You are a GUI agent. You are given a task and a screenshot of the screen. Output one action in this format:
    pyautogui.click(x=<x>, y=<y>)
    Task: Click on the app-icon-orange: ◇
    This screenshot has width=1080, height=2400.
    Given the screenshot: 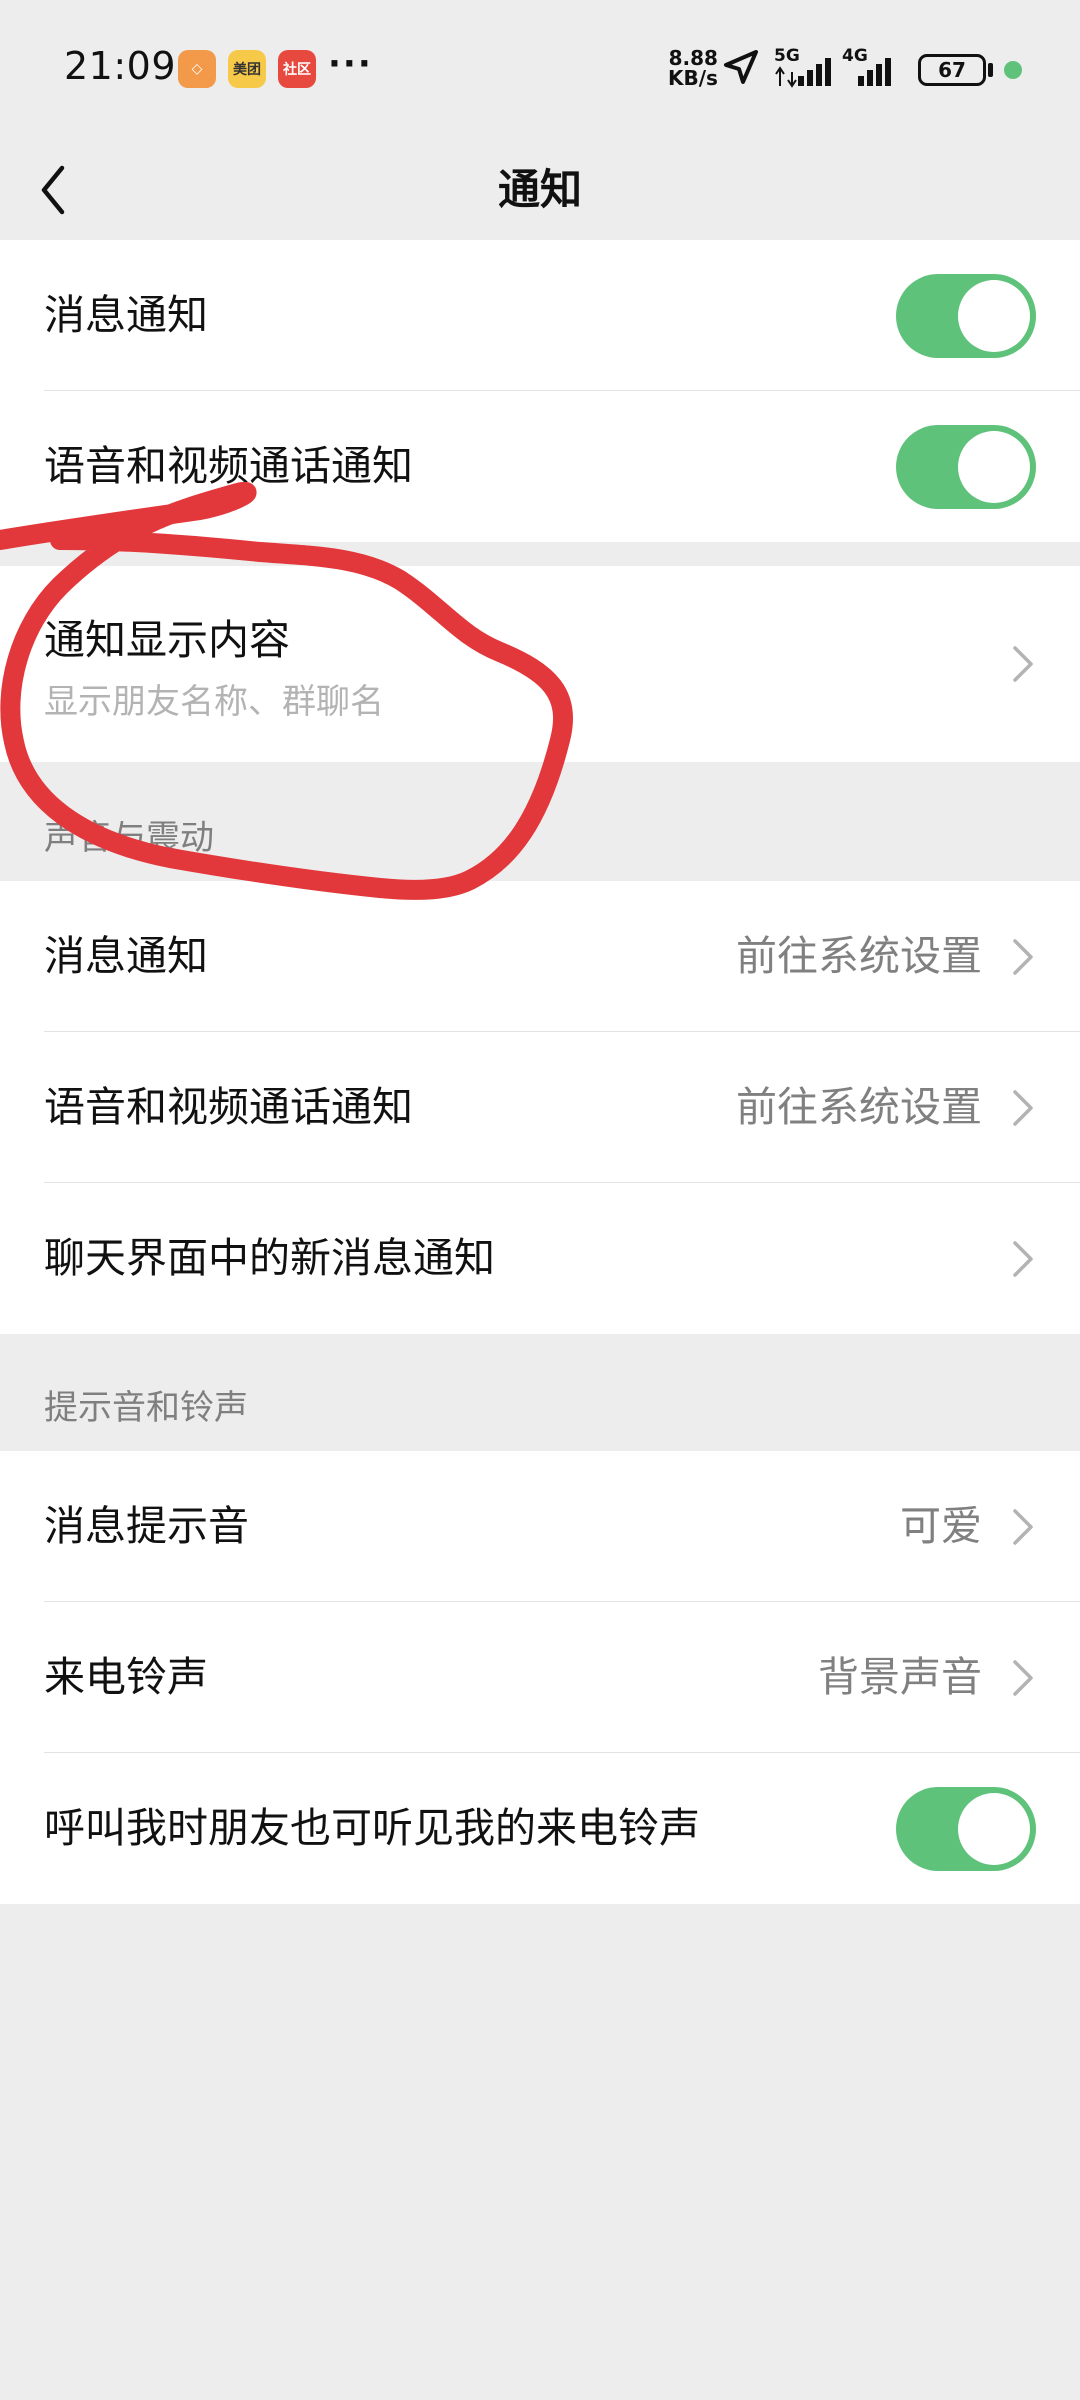 What is the action you would take?
    pyautogui.click(x=197, y=69)
    